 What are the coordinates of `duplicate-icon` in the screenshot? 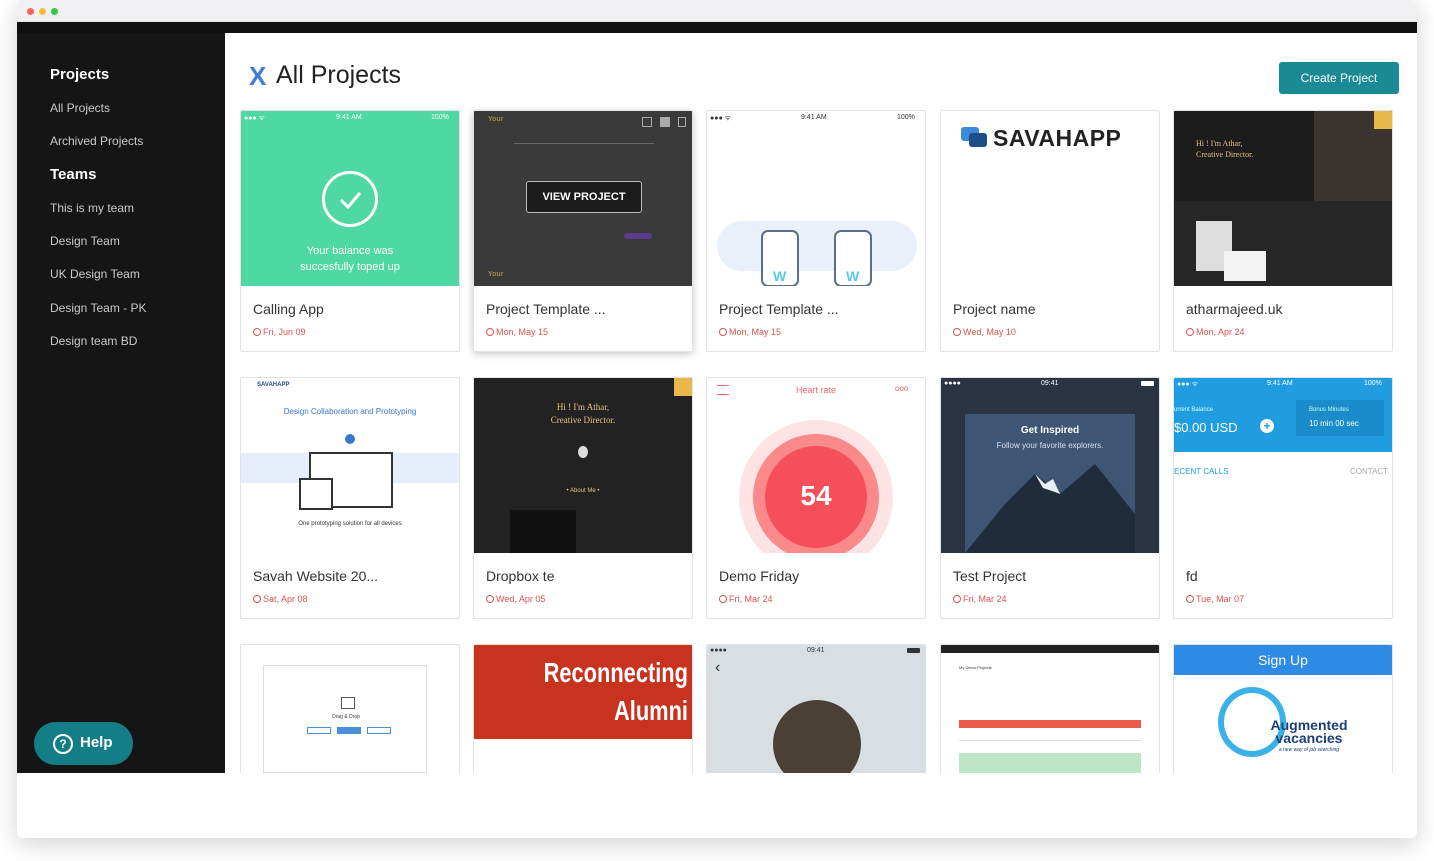 It's located at (647, 122).